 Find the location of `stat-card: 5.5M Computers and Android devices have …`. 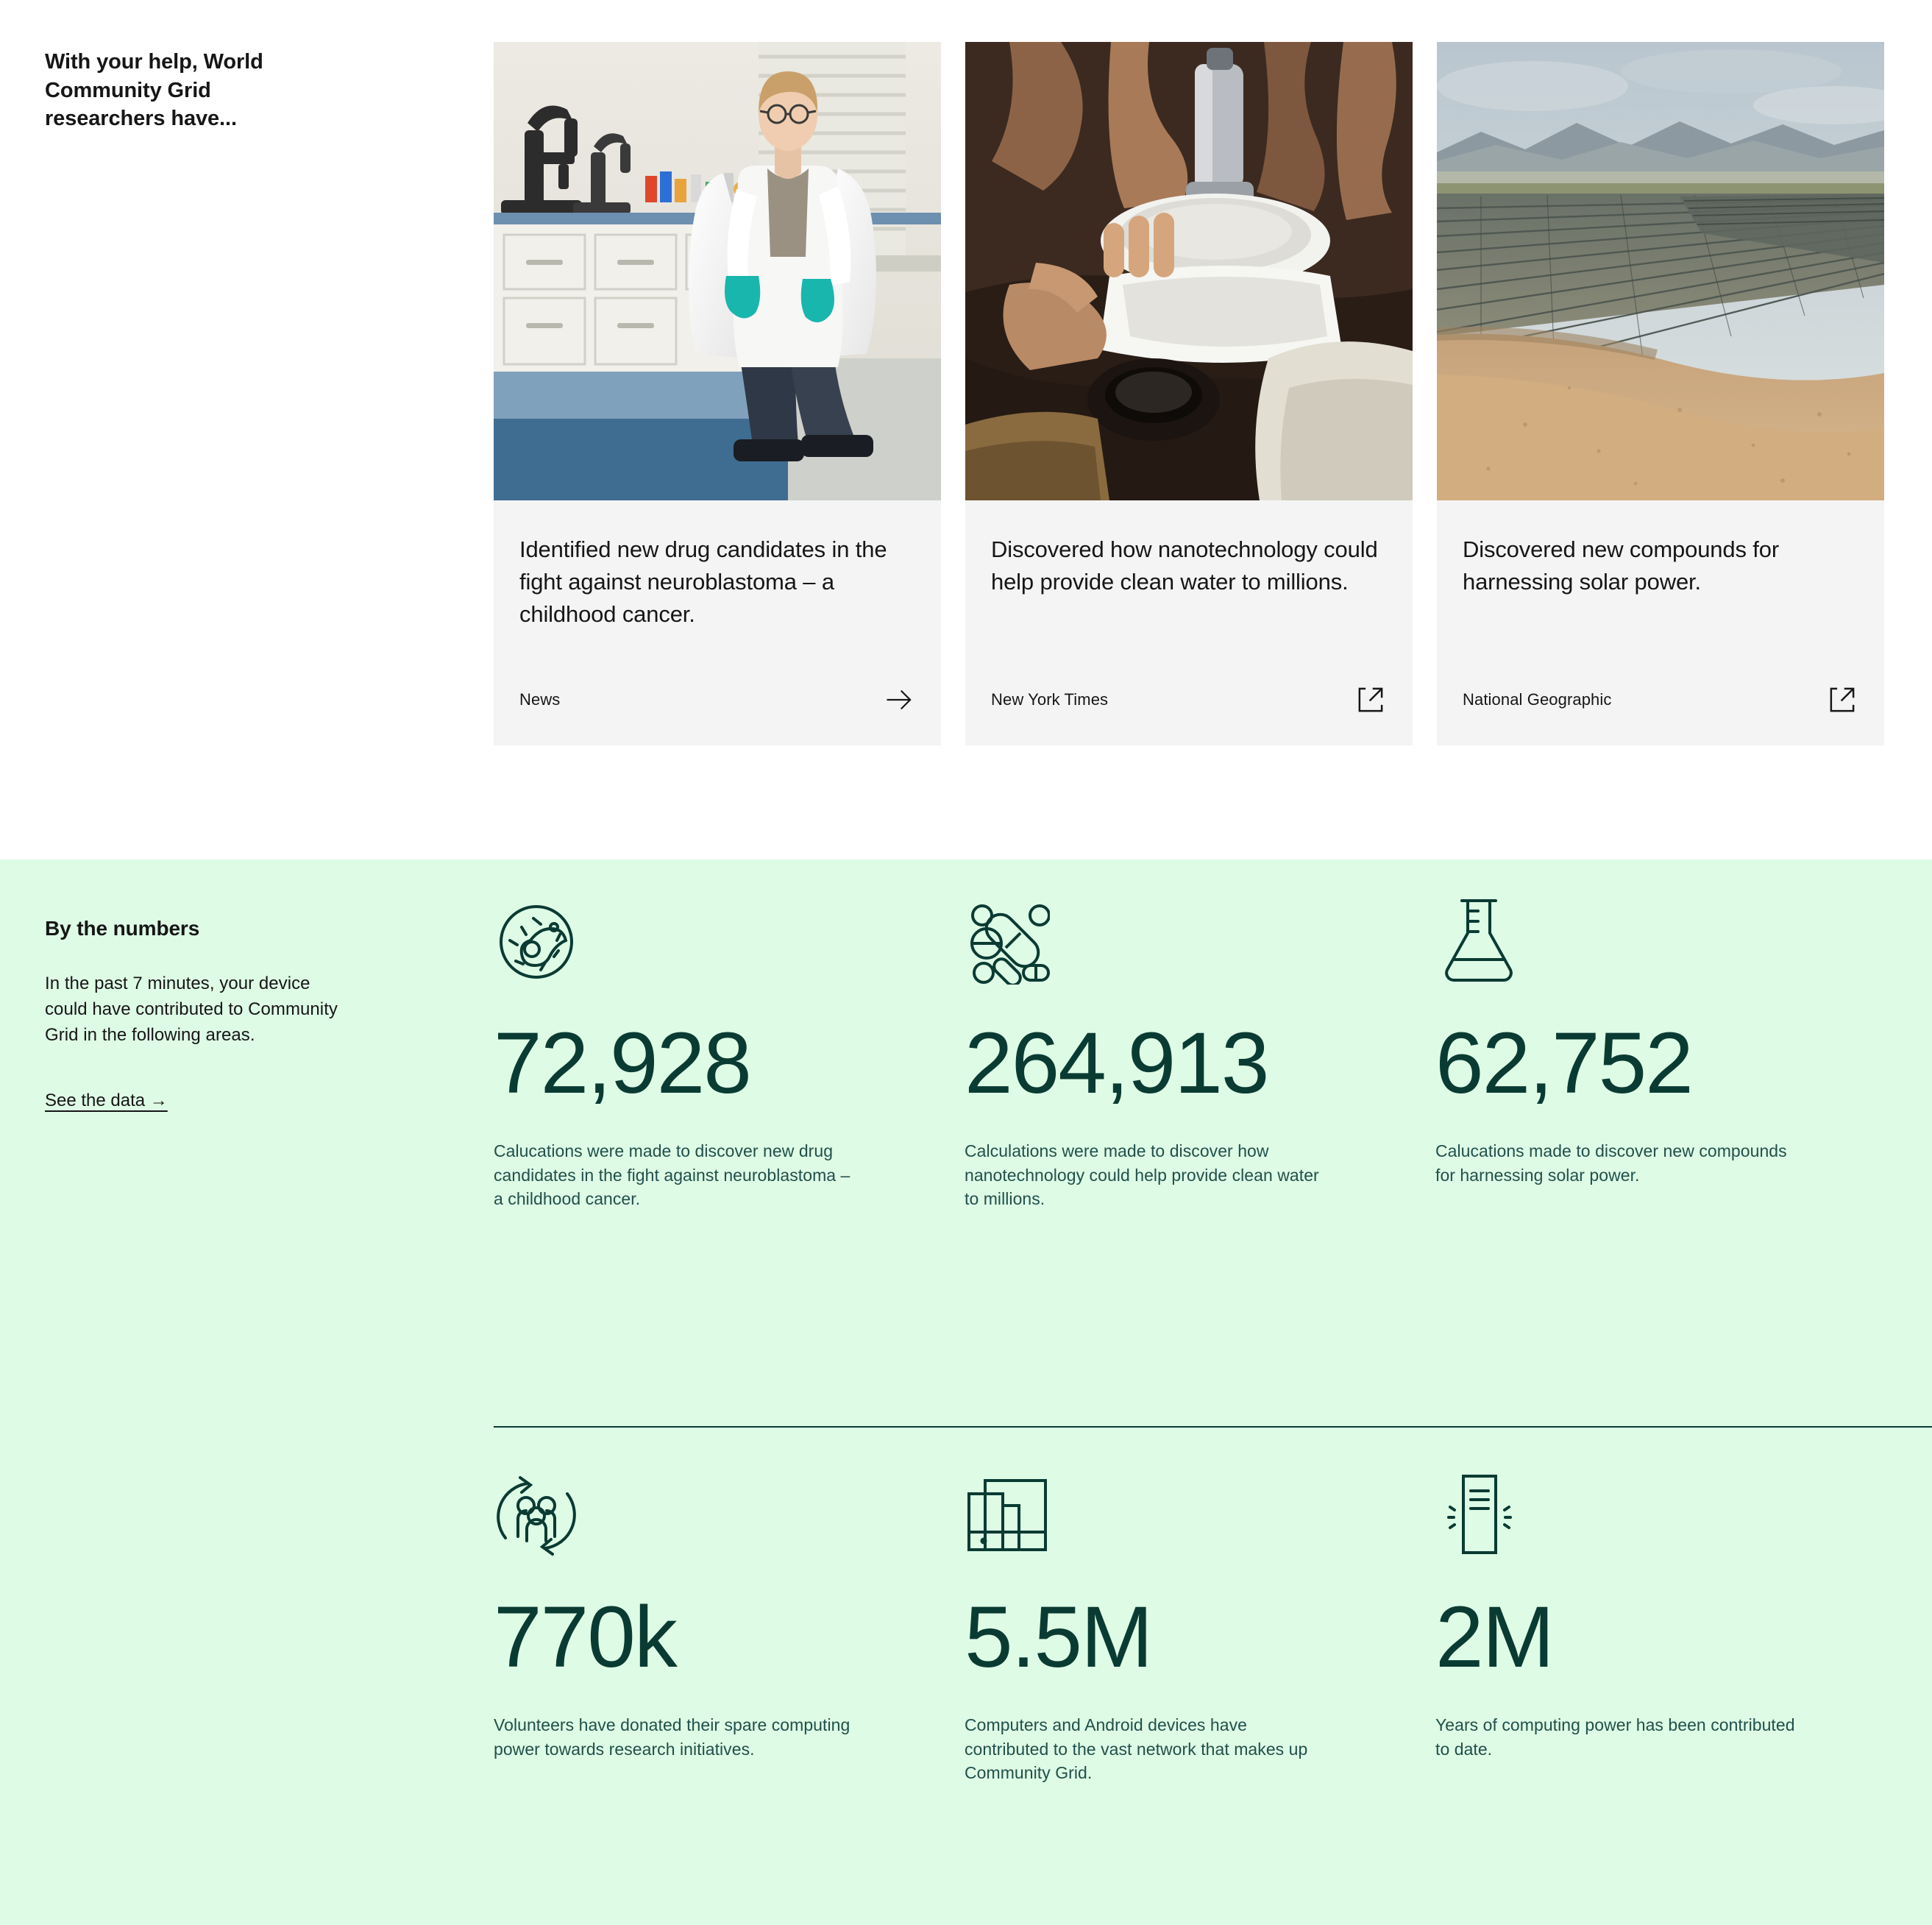

stat-card: 5.5M Computers and Android devices have … is located at coordinates (1200, 1620).